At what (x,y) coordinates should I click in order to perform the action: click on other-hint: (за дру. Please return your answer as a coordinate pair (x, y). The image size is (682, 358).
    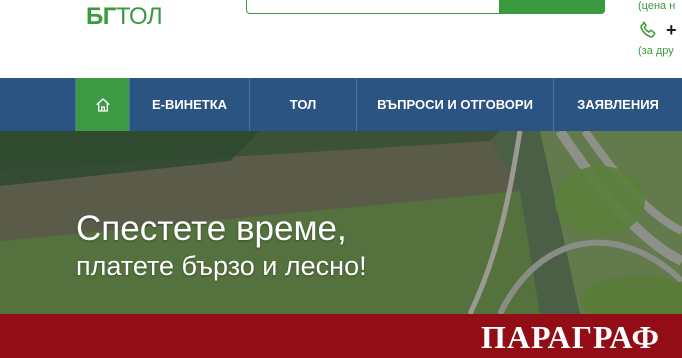
    Looking at the image, I should click on (656, 51).